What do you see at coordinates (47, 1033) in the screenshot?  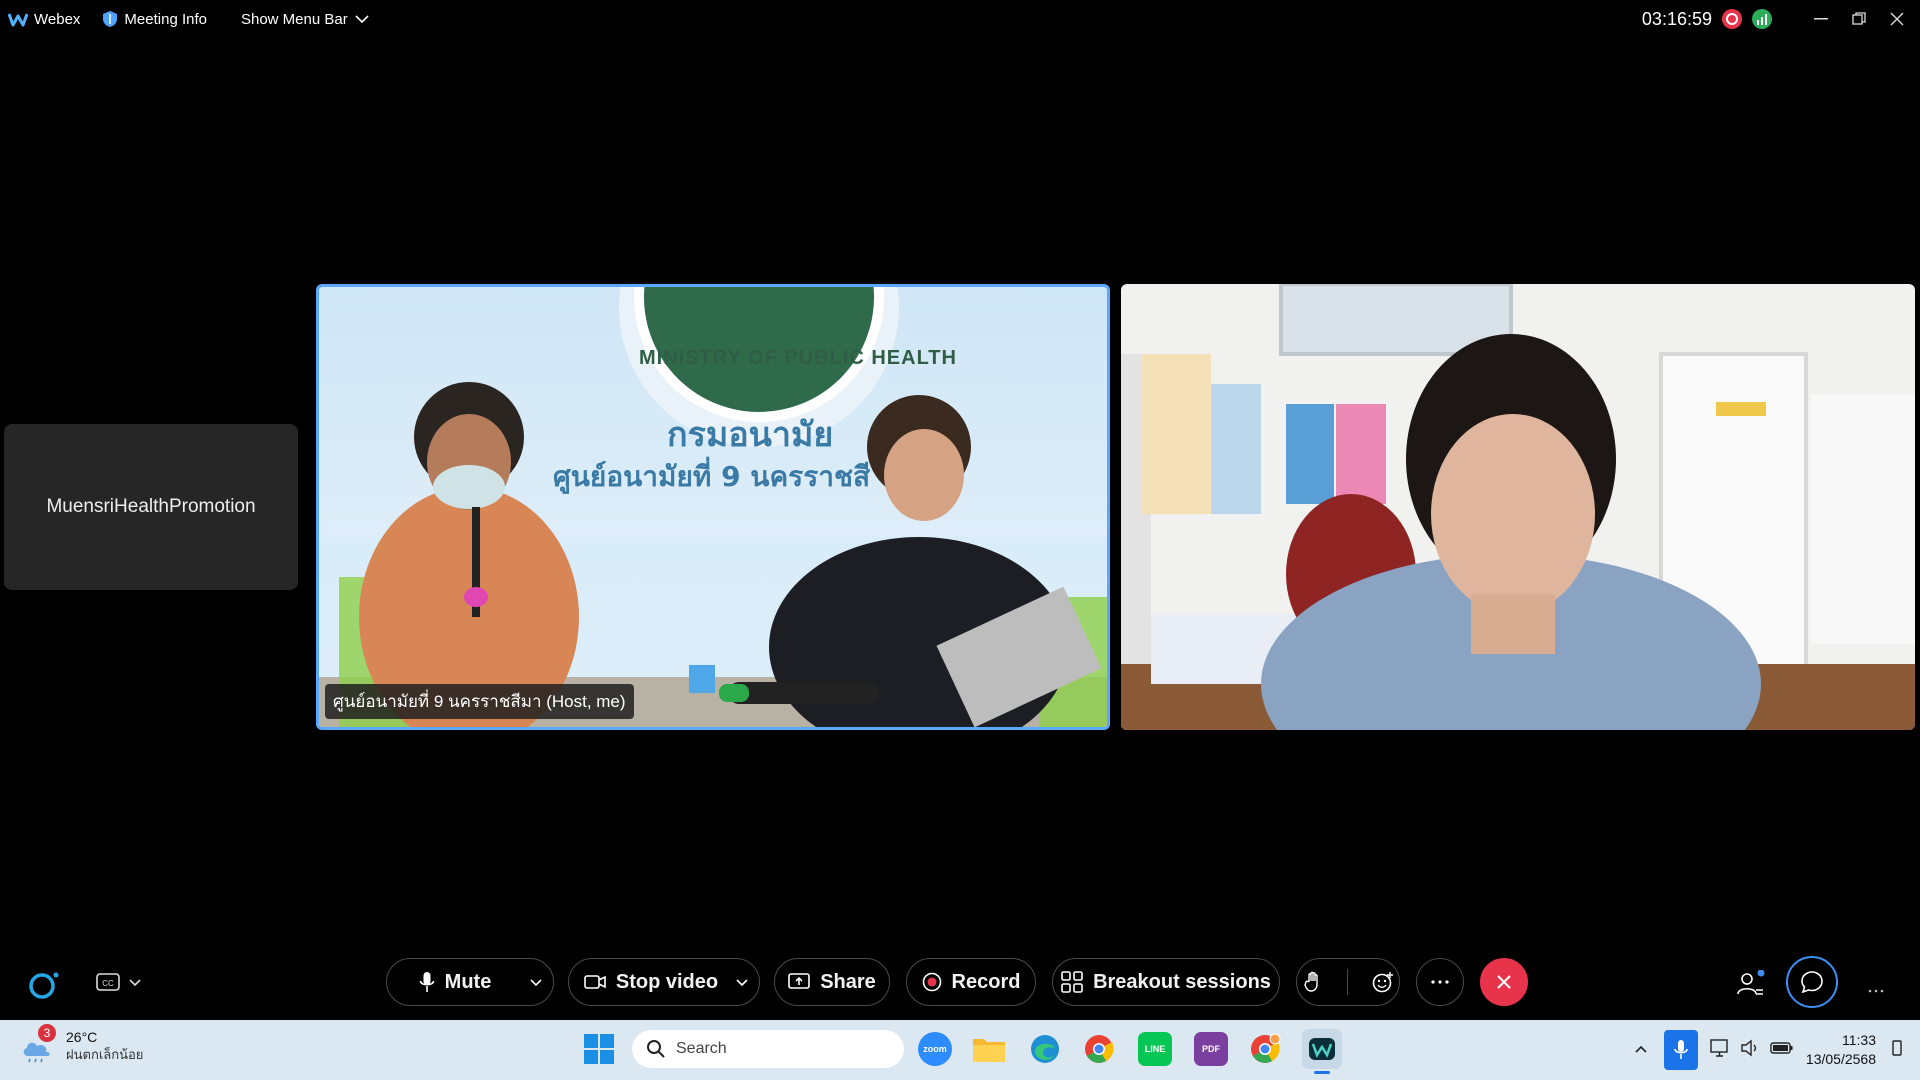 I see `weather-alert-badge: 3` at bounding box center [47, 1033].